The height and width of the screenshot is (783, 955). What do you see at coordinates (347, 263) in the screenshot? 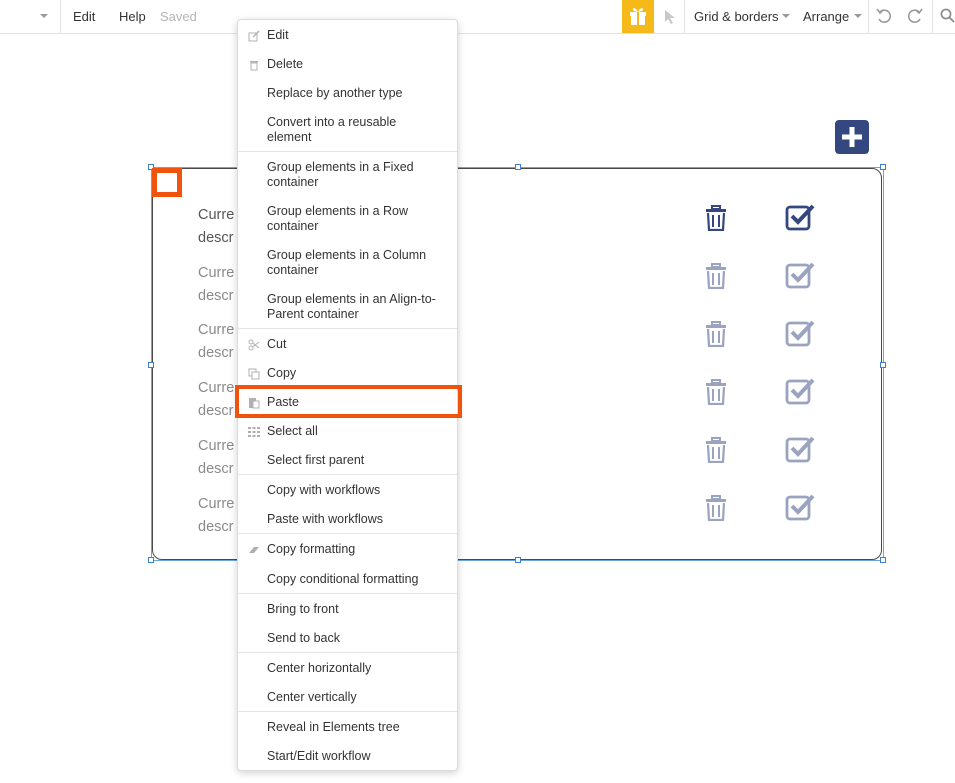
I see `menu-item-group-column: Group elements in a Column container` at bounding box center [347, 263].